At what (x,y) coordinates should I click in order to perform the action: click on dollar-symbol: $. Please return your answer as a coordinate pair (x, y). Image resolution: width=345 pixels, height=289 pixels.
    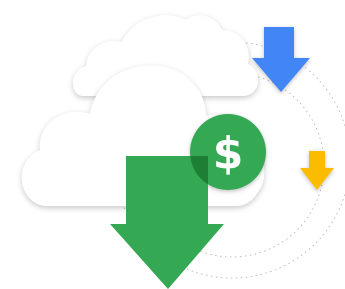
    Looking at the image, I should click on (228, 153).